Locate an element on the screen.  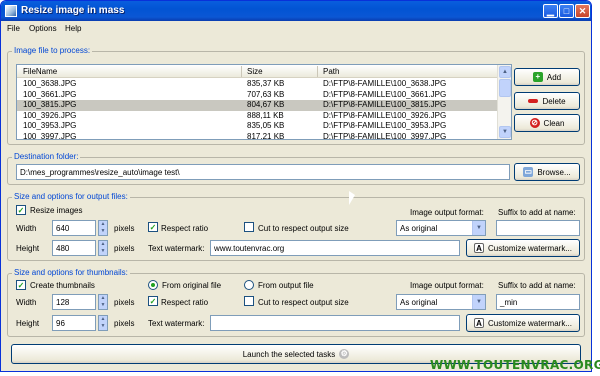
menu-help: Help is located at coordinates (73, 28).